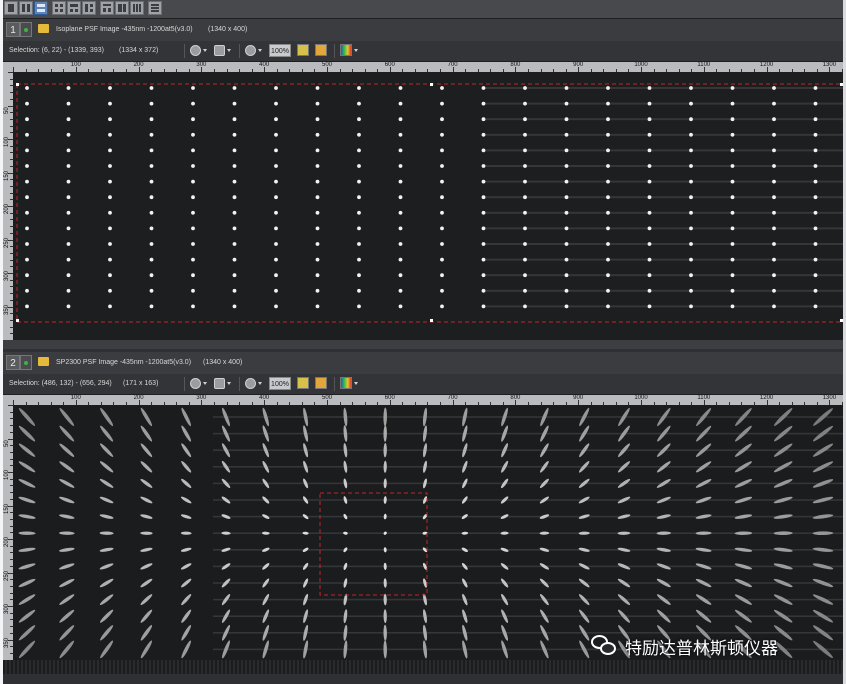  I want to click on ruler-label: 100, so click(7, 141).